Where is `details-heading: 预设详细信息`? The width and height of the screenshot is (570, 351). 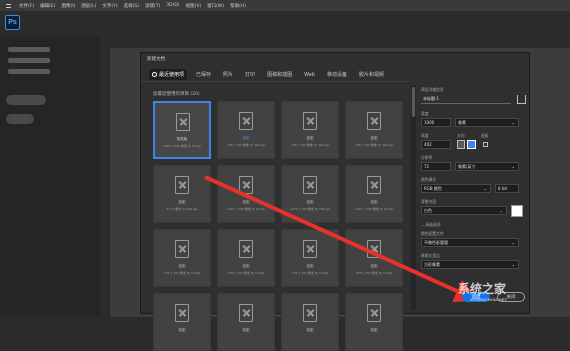
details-heading: 预设详细信息 is located at coordinates (432, 89).